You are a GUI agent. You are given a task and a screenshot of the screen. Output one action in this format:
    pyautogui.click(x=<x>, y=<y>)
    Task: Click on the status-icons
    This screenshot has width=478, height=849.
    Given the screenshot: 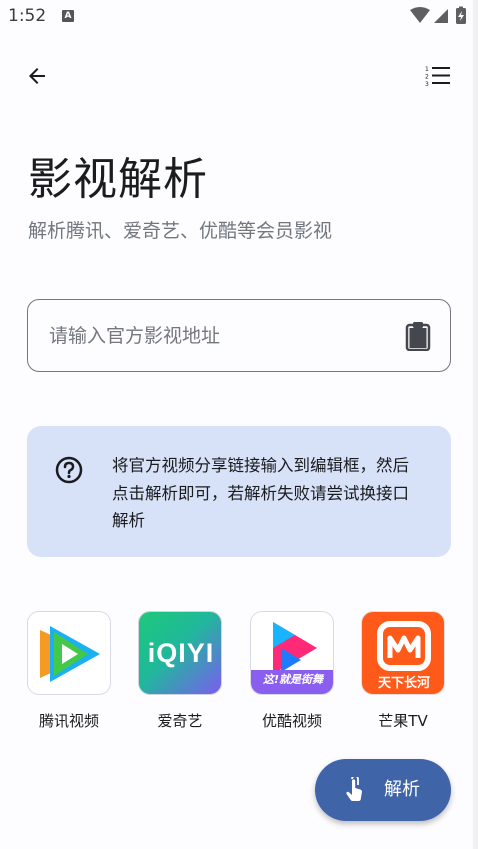 What is the action you would take?
    pyautogui.click(x=439, y=16)
    